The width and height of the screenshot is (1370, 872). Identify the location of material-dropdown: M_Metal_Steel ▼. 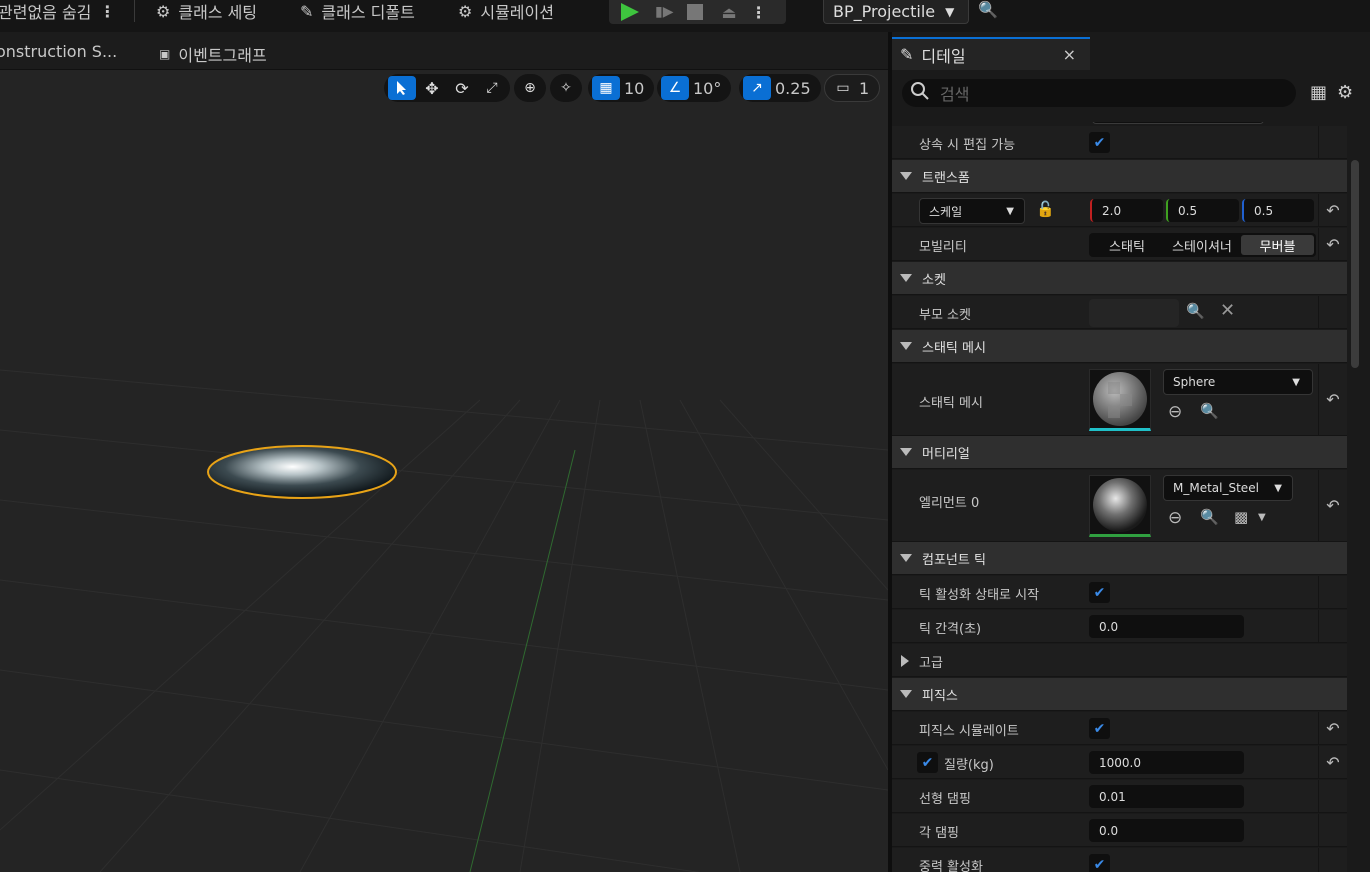
(1228, 488).